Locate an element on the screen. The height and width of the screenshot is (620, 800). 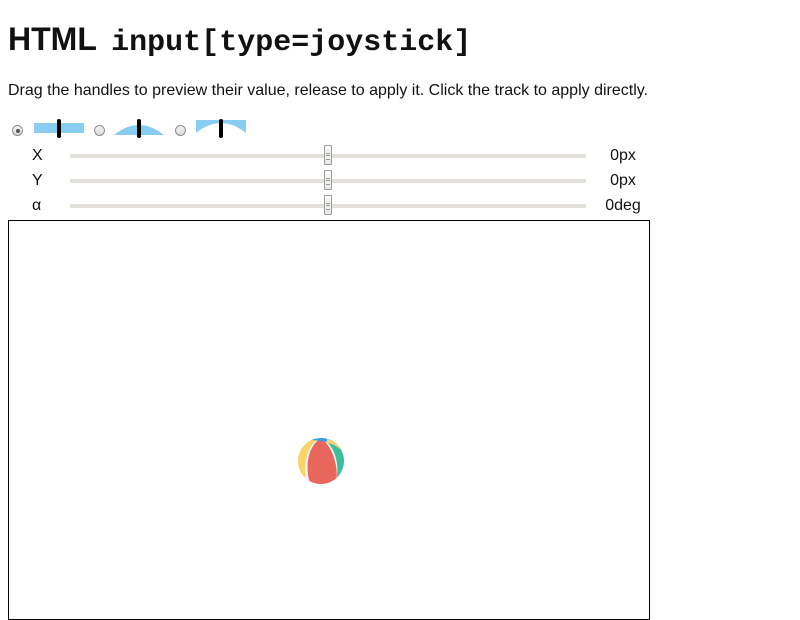
track-mode-selector is located at coordinates (142, 129).